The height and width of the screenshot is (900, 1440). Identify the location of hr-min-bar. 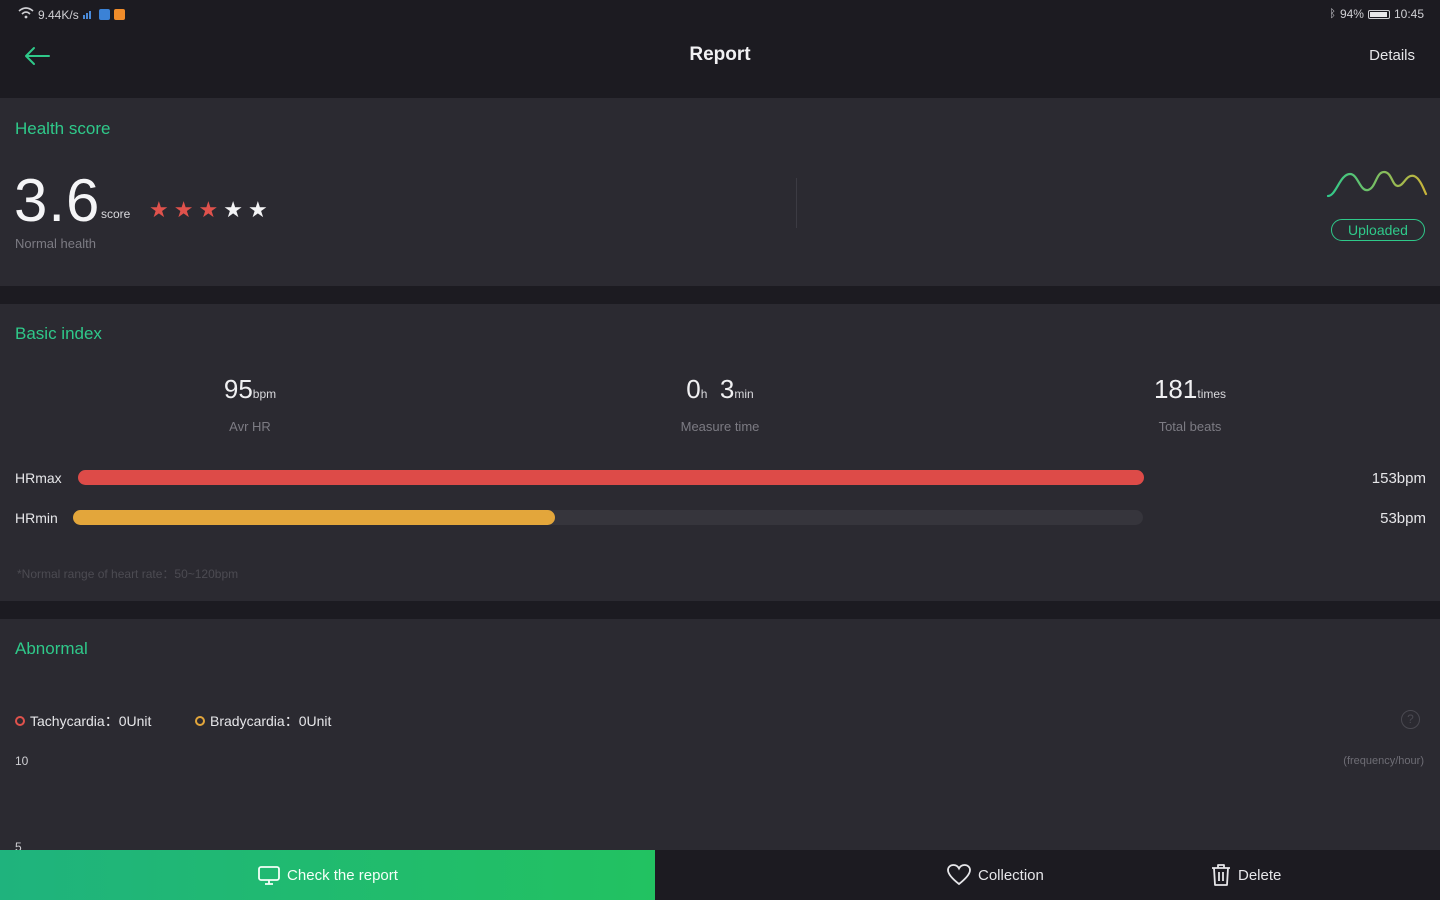
(608, 517).